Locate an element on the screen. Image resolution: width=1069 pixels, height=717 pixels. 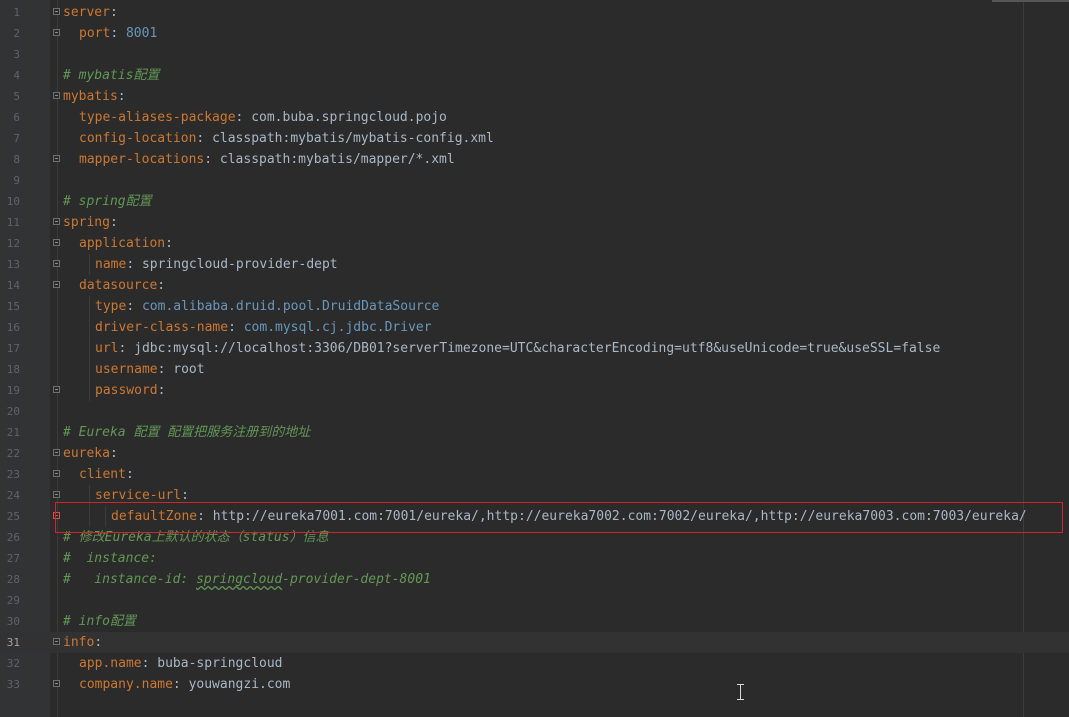
code-line: 11 spring: is located at coordinates (534, 222).